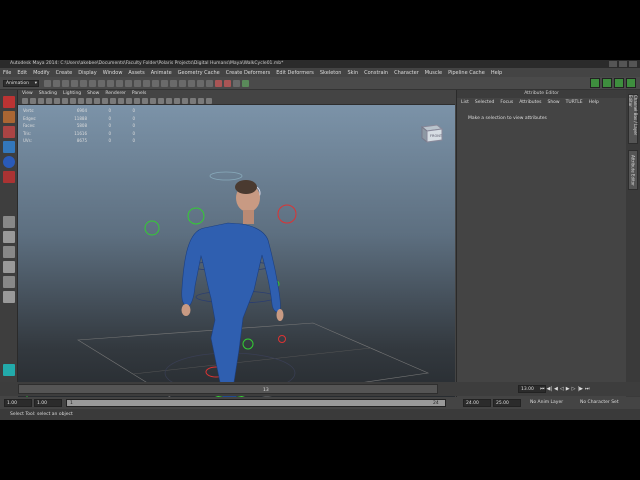 Image resolution: width=640 pixels, height=480 pixels. What do you see at coordinates (209, 83) in the screenshot?
I see `history-icon` at bounding box center [209, 83].